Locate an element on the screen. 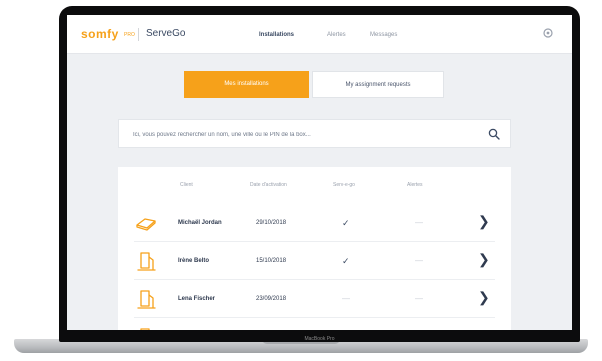  tab-mes-installations: Mes installations is located at coordinates (246, 84).